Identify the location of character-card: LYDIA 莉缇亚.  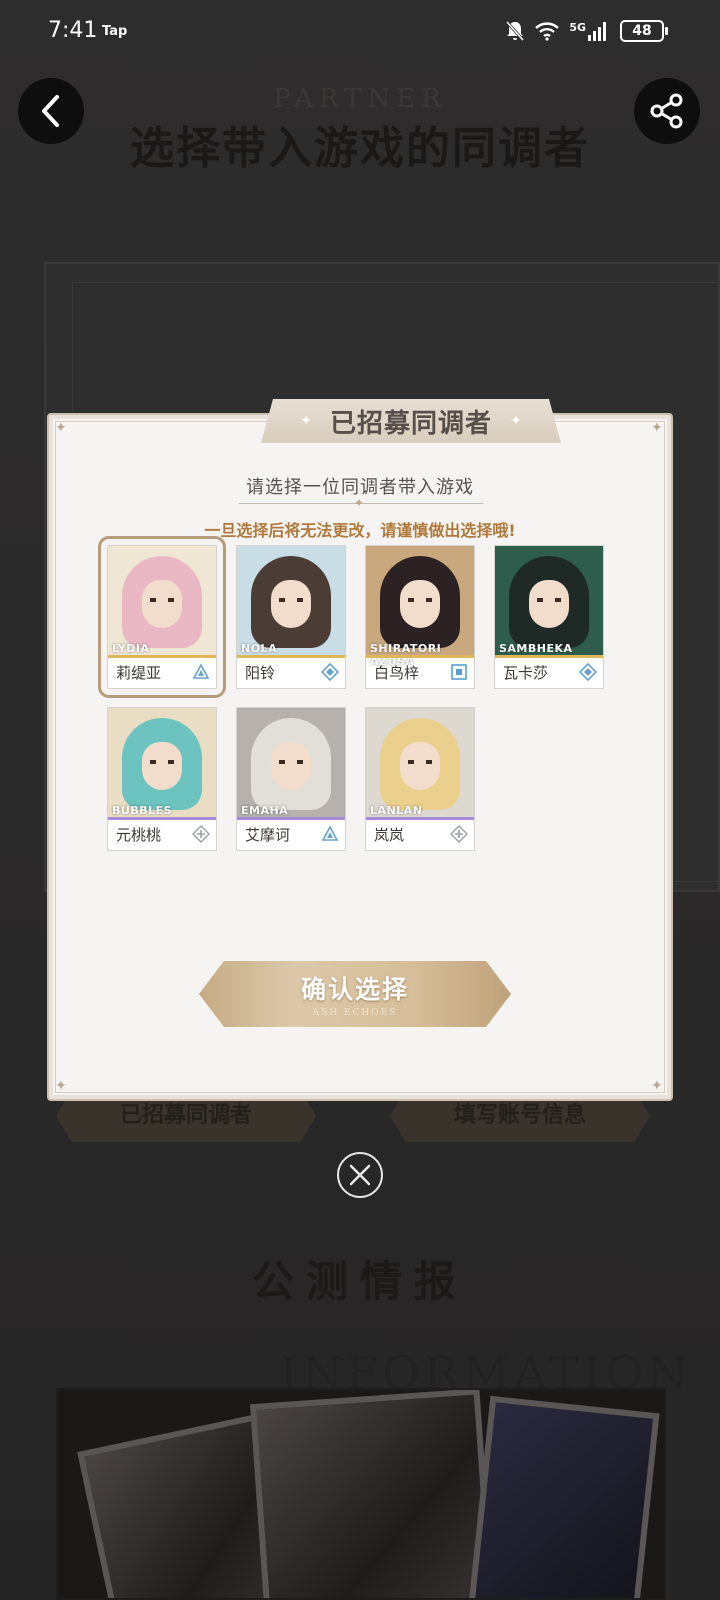
(162, 617).